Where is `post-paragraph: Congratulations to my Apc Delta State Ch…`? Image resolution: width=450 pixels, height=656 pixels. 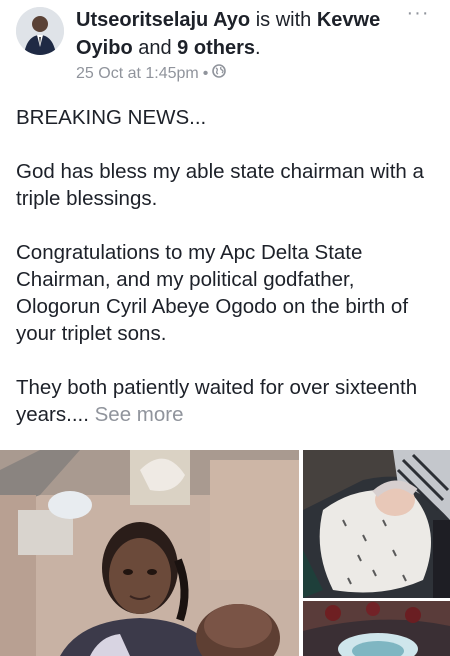
post-paragraph: Congratulations to my Apc Delta State Ch… is located at coordinates (212, 293).